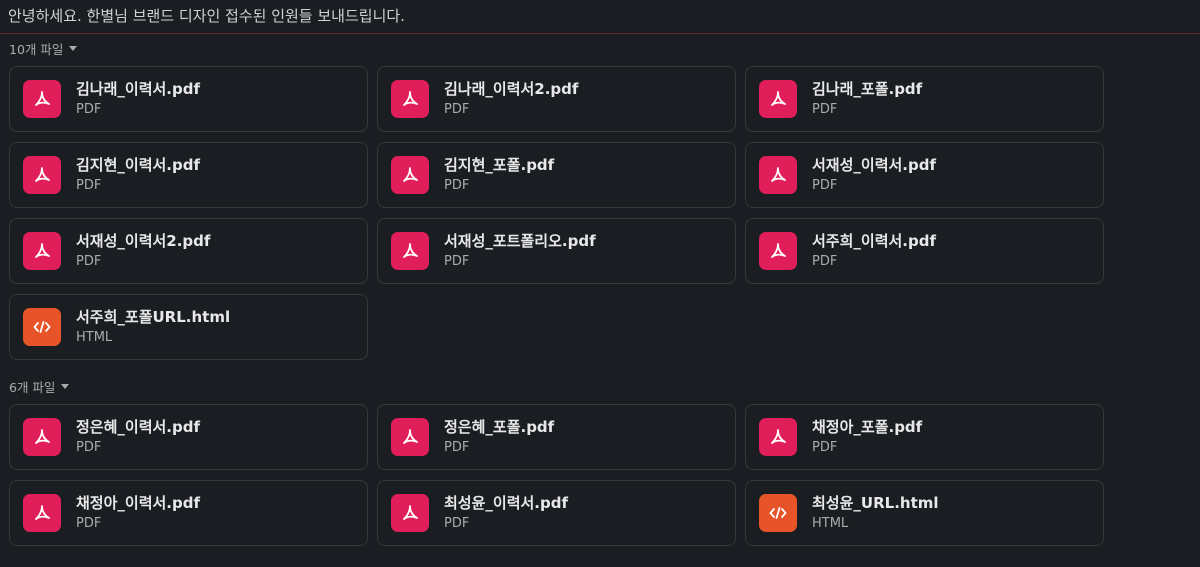  What do you see at coordinates (520, 241) in the screenshot?
I see `file-name: 서재성_포트폴리오.pdf` at bounding box center [520, 241].